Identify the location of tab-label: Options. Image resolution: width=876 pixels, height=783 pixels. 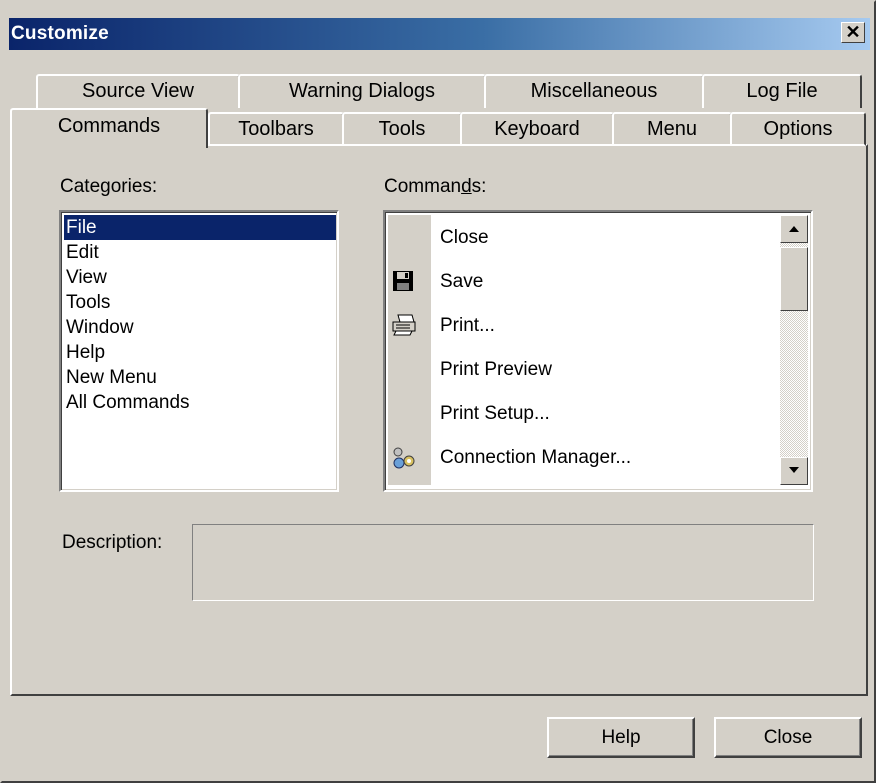
(798, 129).